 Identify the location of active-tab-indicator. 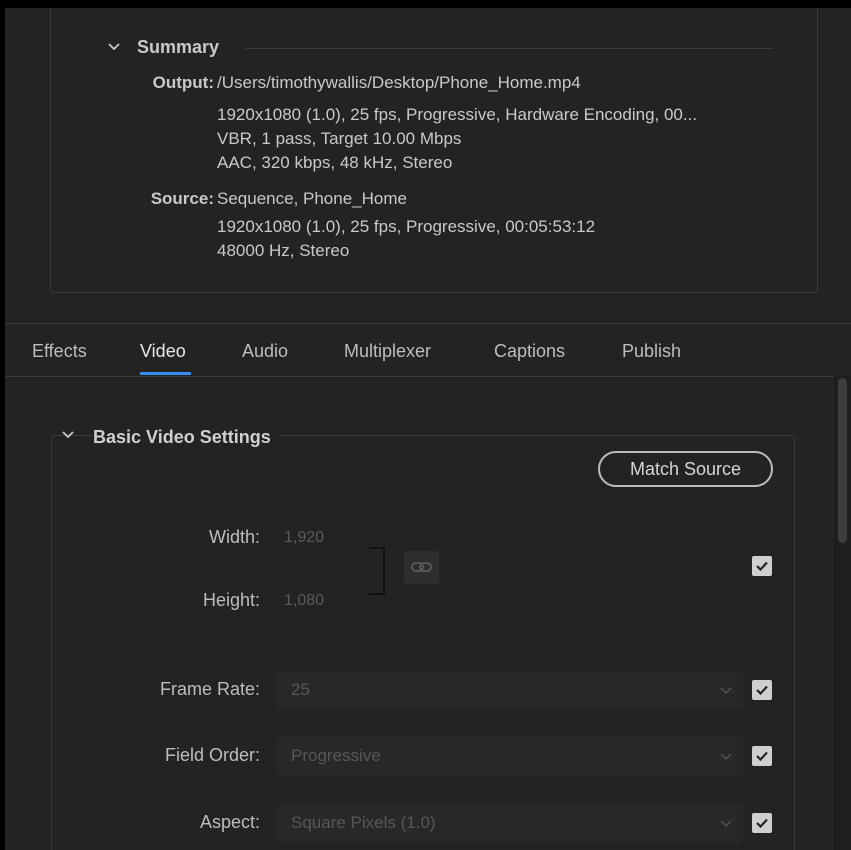
(165, 373).